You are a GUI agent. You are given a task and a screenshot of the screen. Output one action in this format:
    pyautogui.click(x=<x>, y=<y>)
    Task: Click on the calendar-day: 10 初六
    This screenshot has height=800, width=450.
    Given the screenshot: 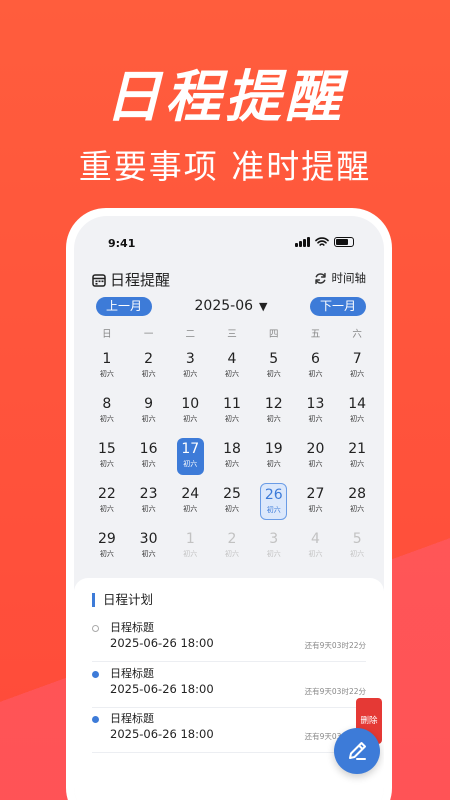 What is the action you would take?
    pyautogui.click(x=190, y=411)
    